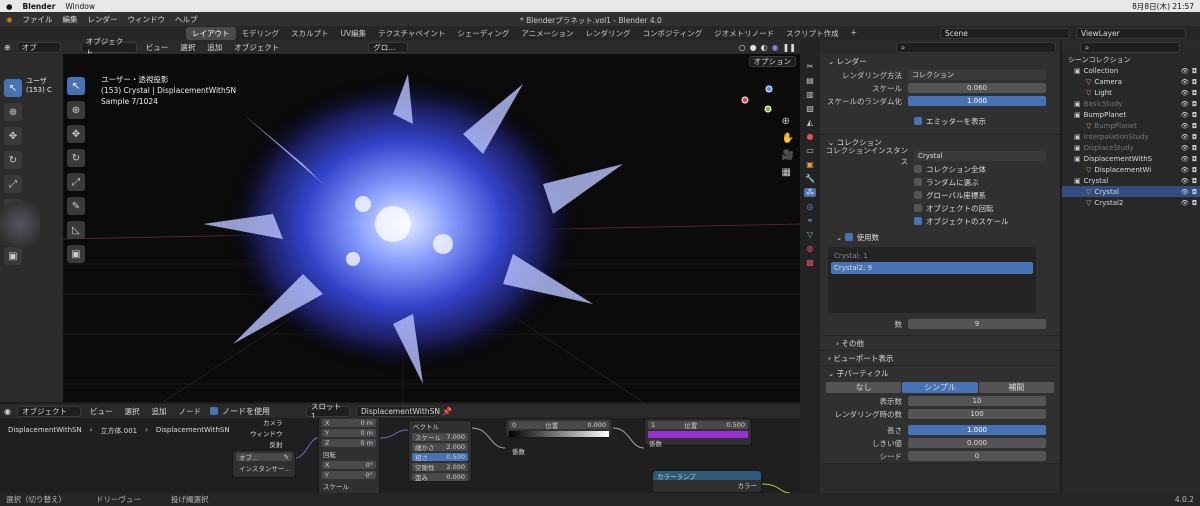 Image resolution: width=1200 pixels, height=506 pixels. What do you see at coordinates (977, 75) in the screenshot?
I see `render-as-dropdown: コレクション` at bounding box center [977, 75].